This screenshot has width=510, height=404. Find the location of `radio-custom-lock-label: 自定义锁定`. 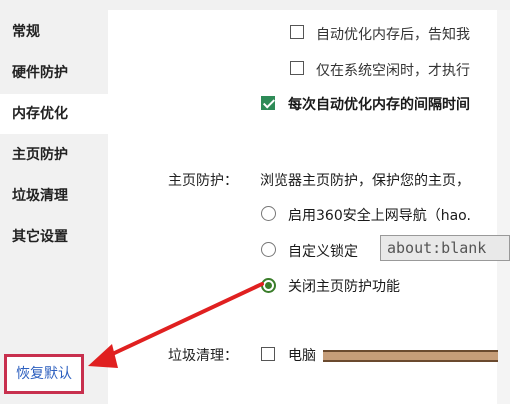

radio-custom-lock-label: 自定义锁定 is located at coordinates (323, 252).